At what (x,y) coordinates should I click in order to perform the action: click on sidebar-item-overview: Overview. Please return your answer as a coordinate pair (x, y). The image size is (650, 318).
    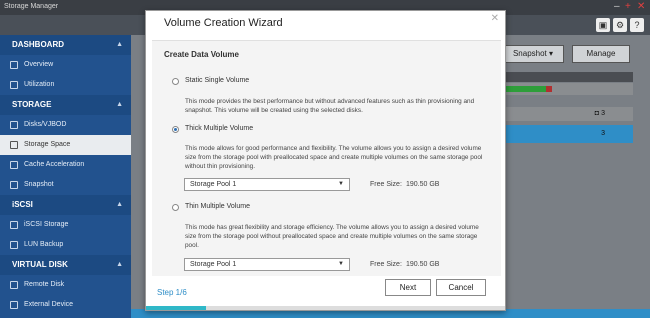
    Looking at the image, I should click on (65, 65).